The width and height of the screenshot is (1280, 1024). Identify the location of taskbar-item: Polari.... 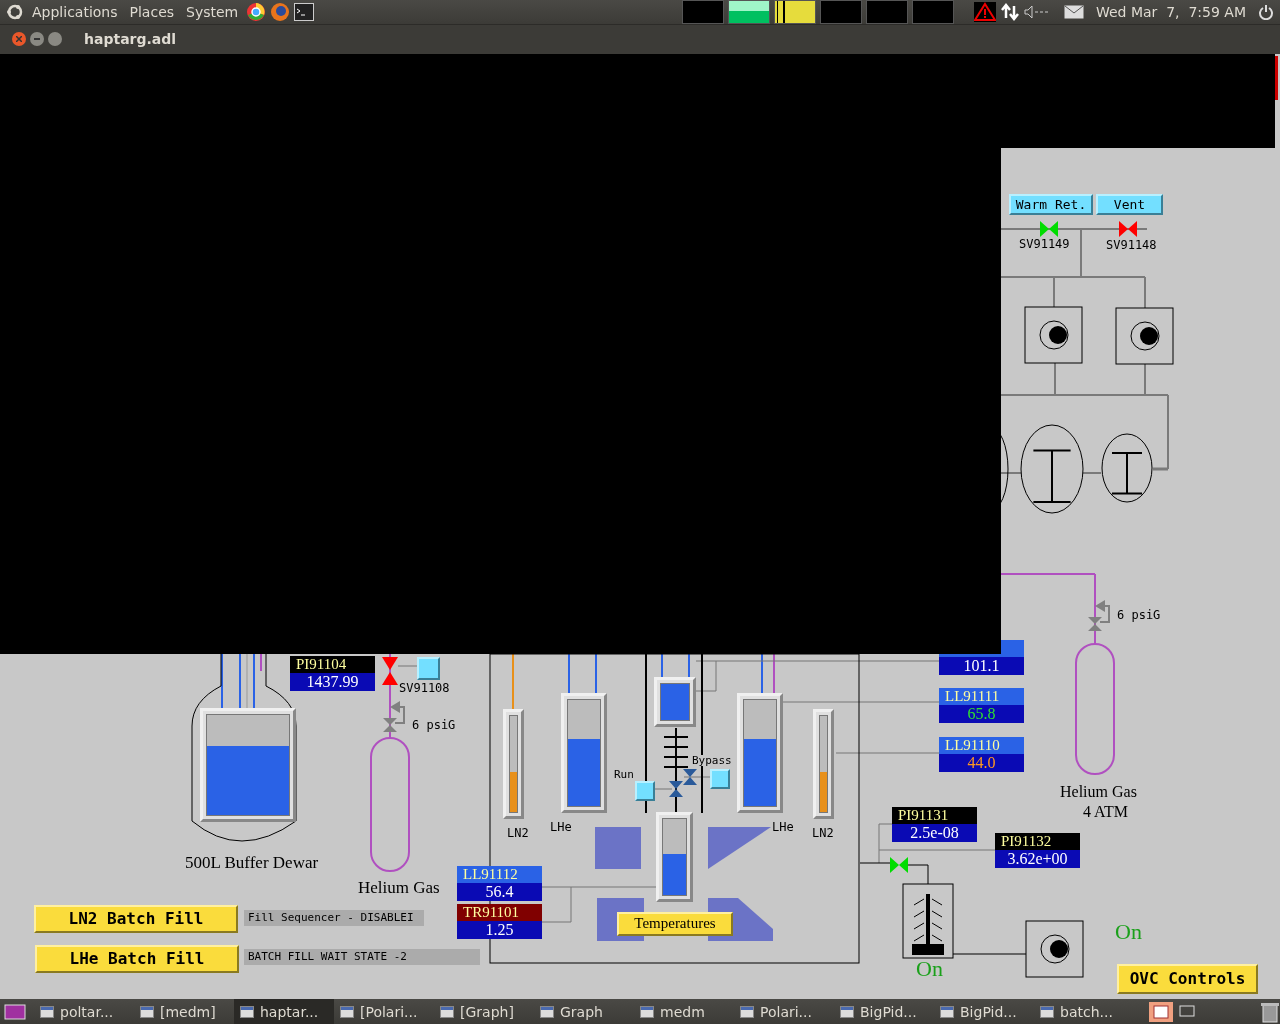
(784, 1011).